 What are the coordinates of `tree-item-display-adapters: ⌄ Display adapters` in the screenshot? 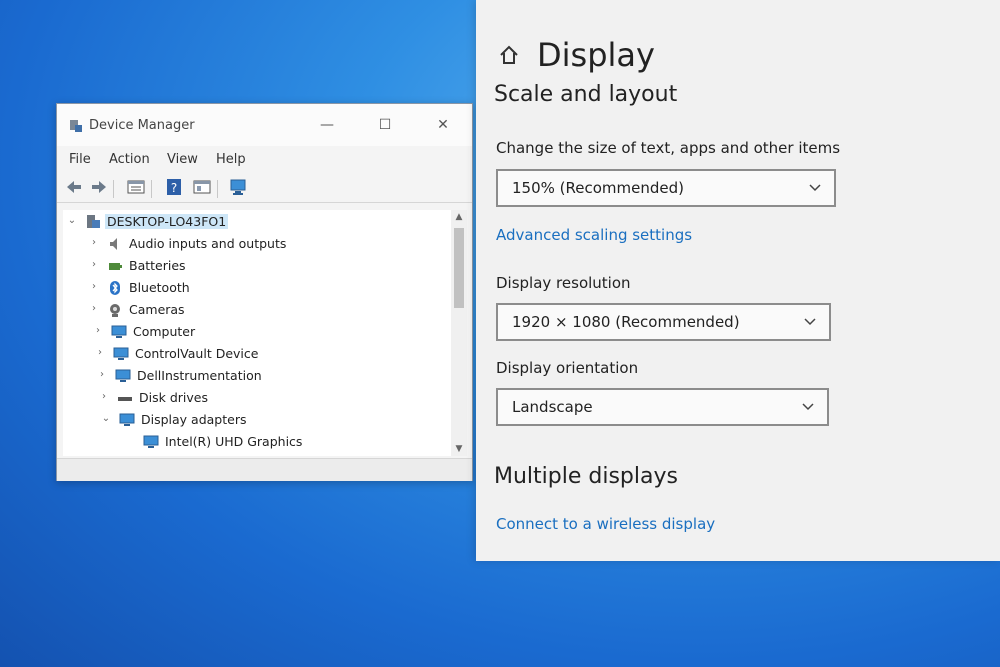 It's located at (257, 420).